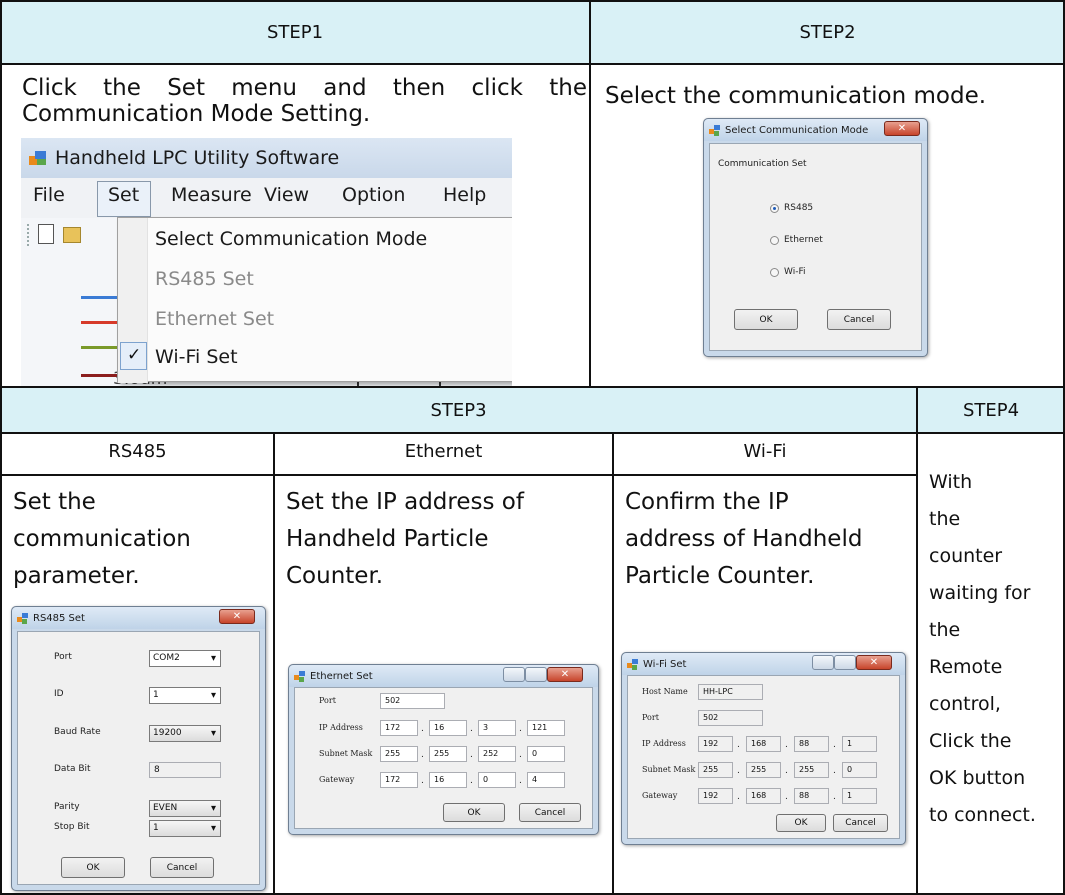  What do you see at coordinates (197, 158) in the screenshot?
I see `app-window-title-text: Handheld LPC Utility Software` at bounding box center [197, 158].